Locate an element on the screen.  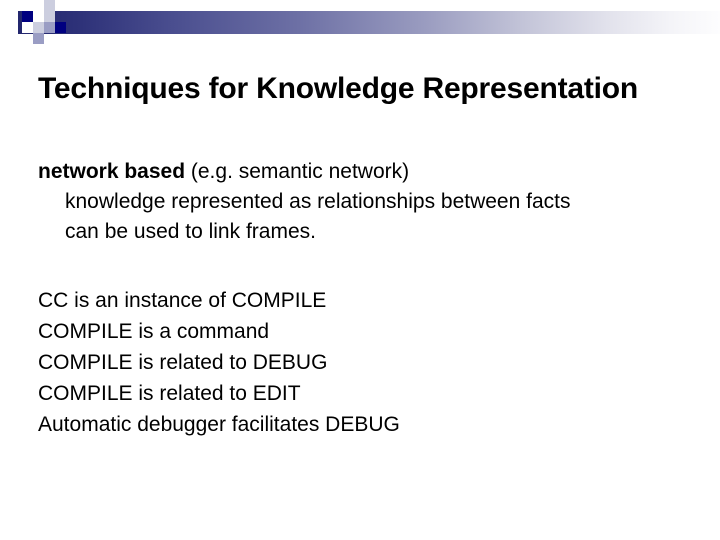
fact-line: CC is an instance of COMPILE is located at coordinates (182, 300).